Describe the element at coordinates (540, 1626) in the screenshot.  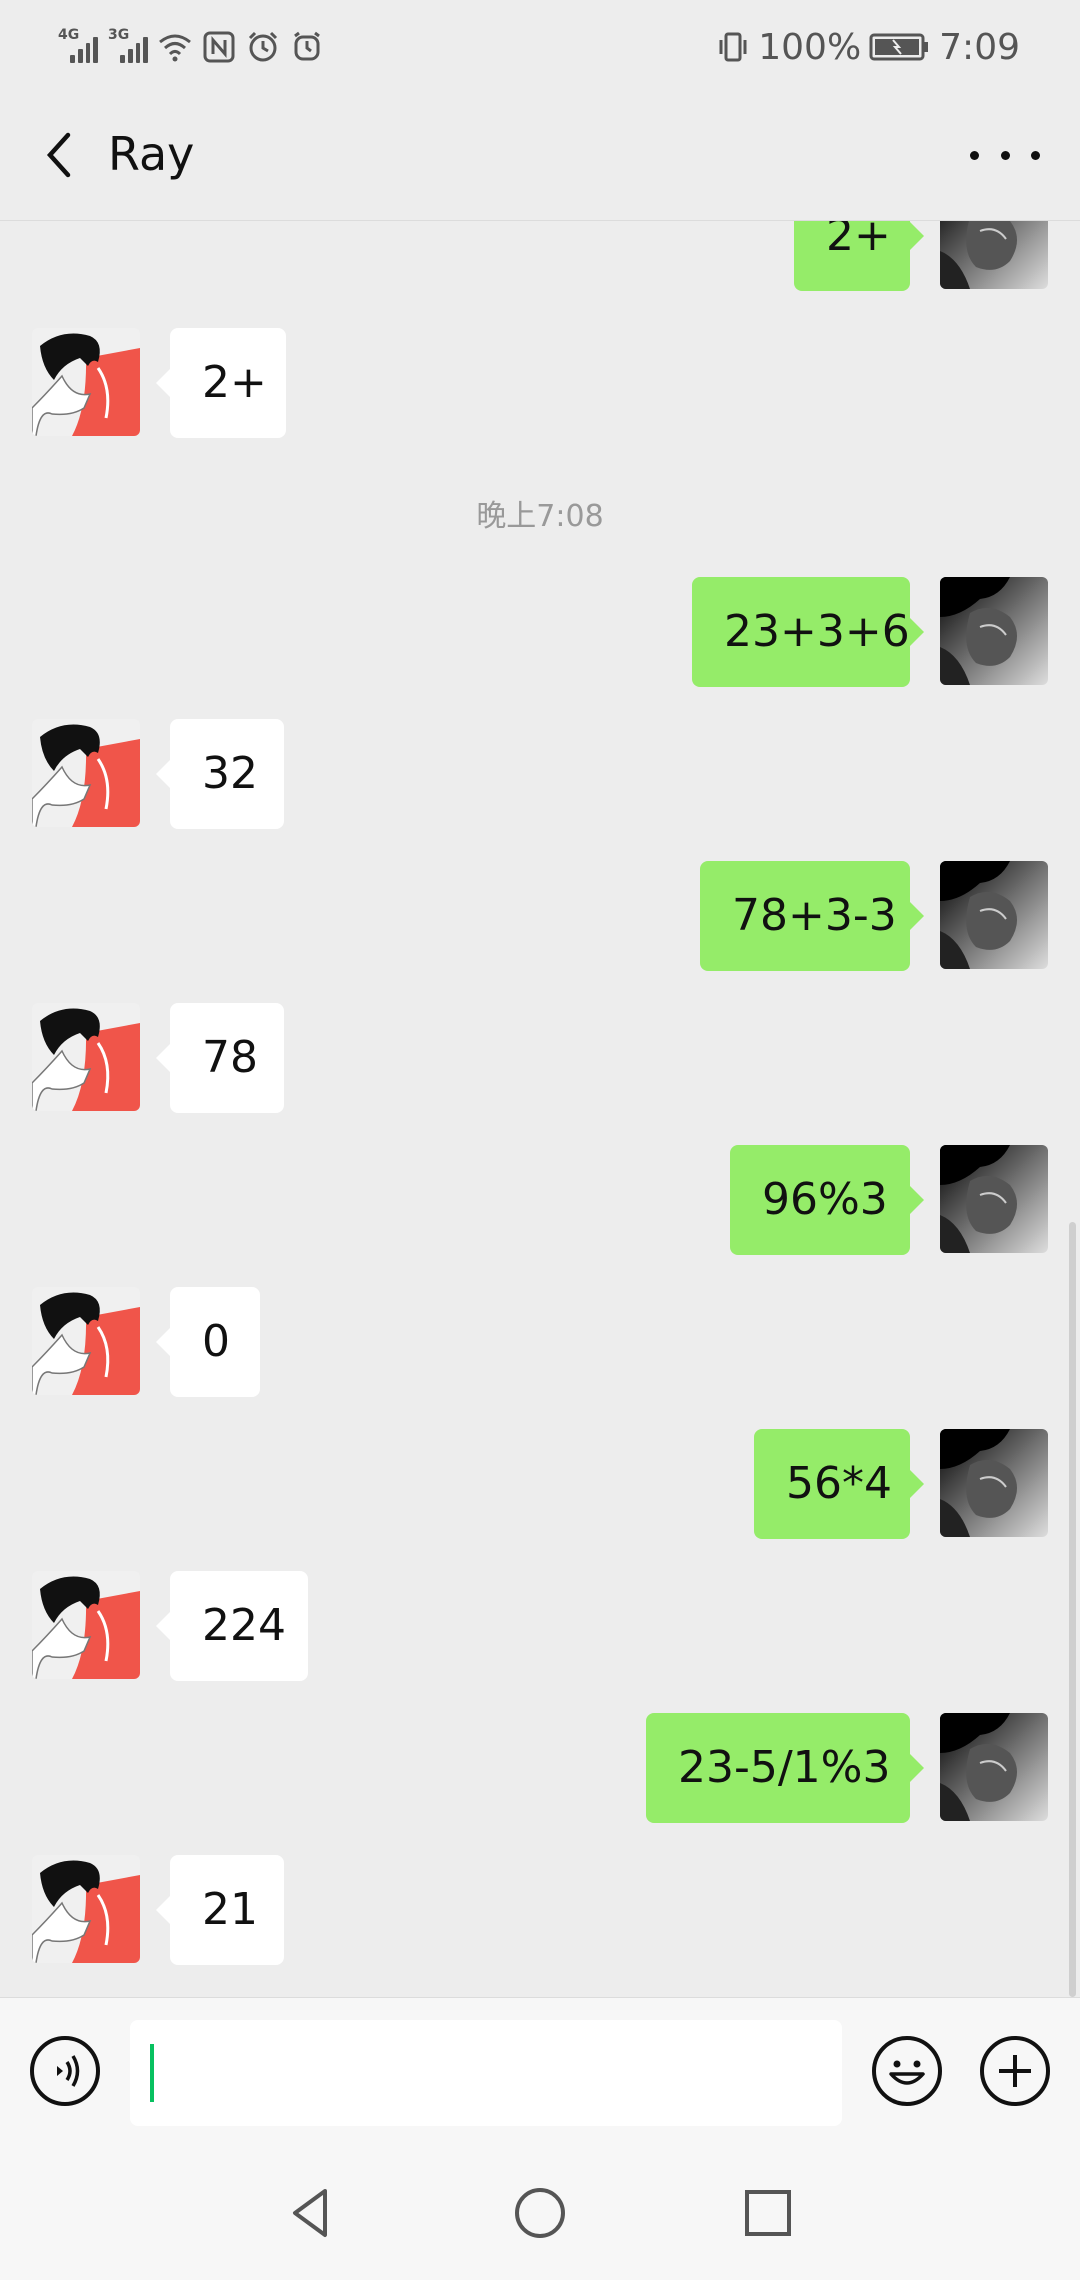
I see `message-row: 224` at that location.